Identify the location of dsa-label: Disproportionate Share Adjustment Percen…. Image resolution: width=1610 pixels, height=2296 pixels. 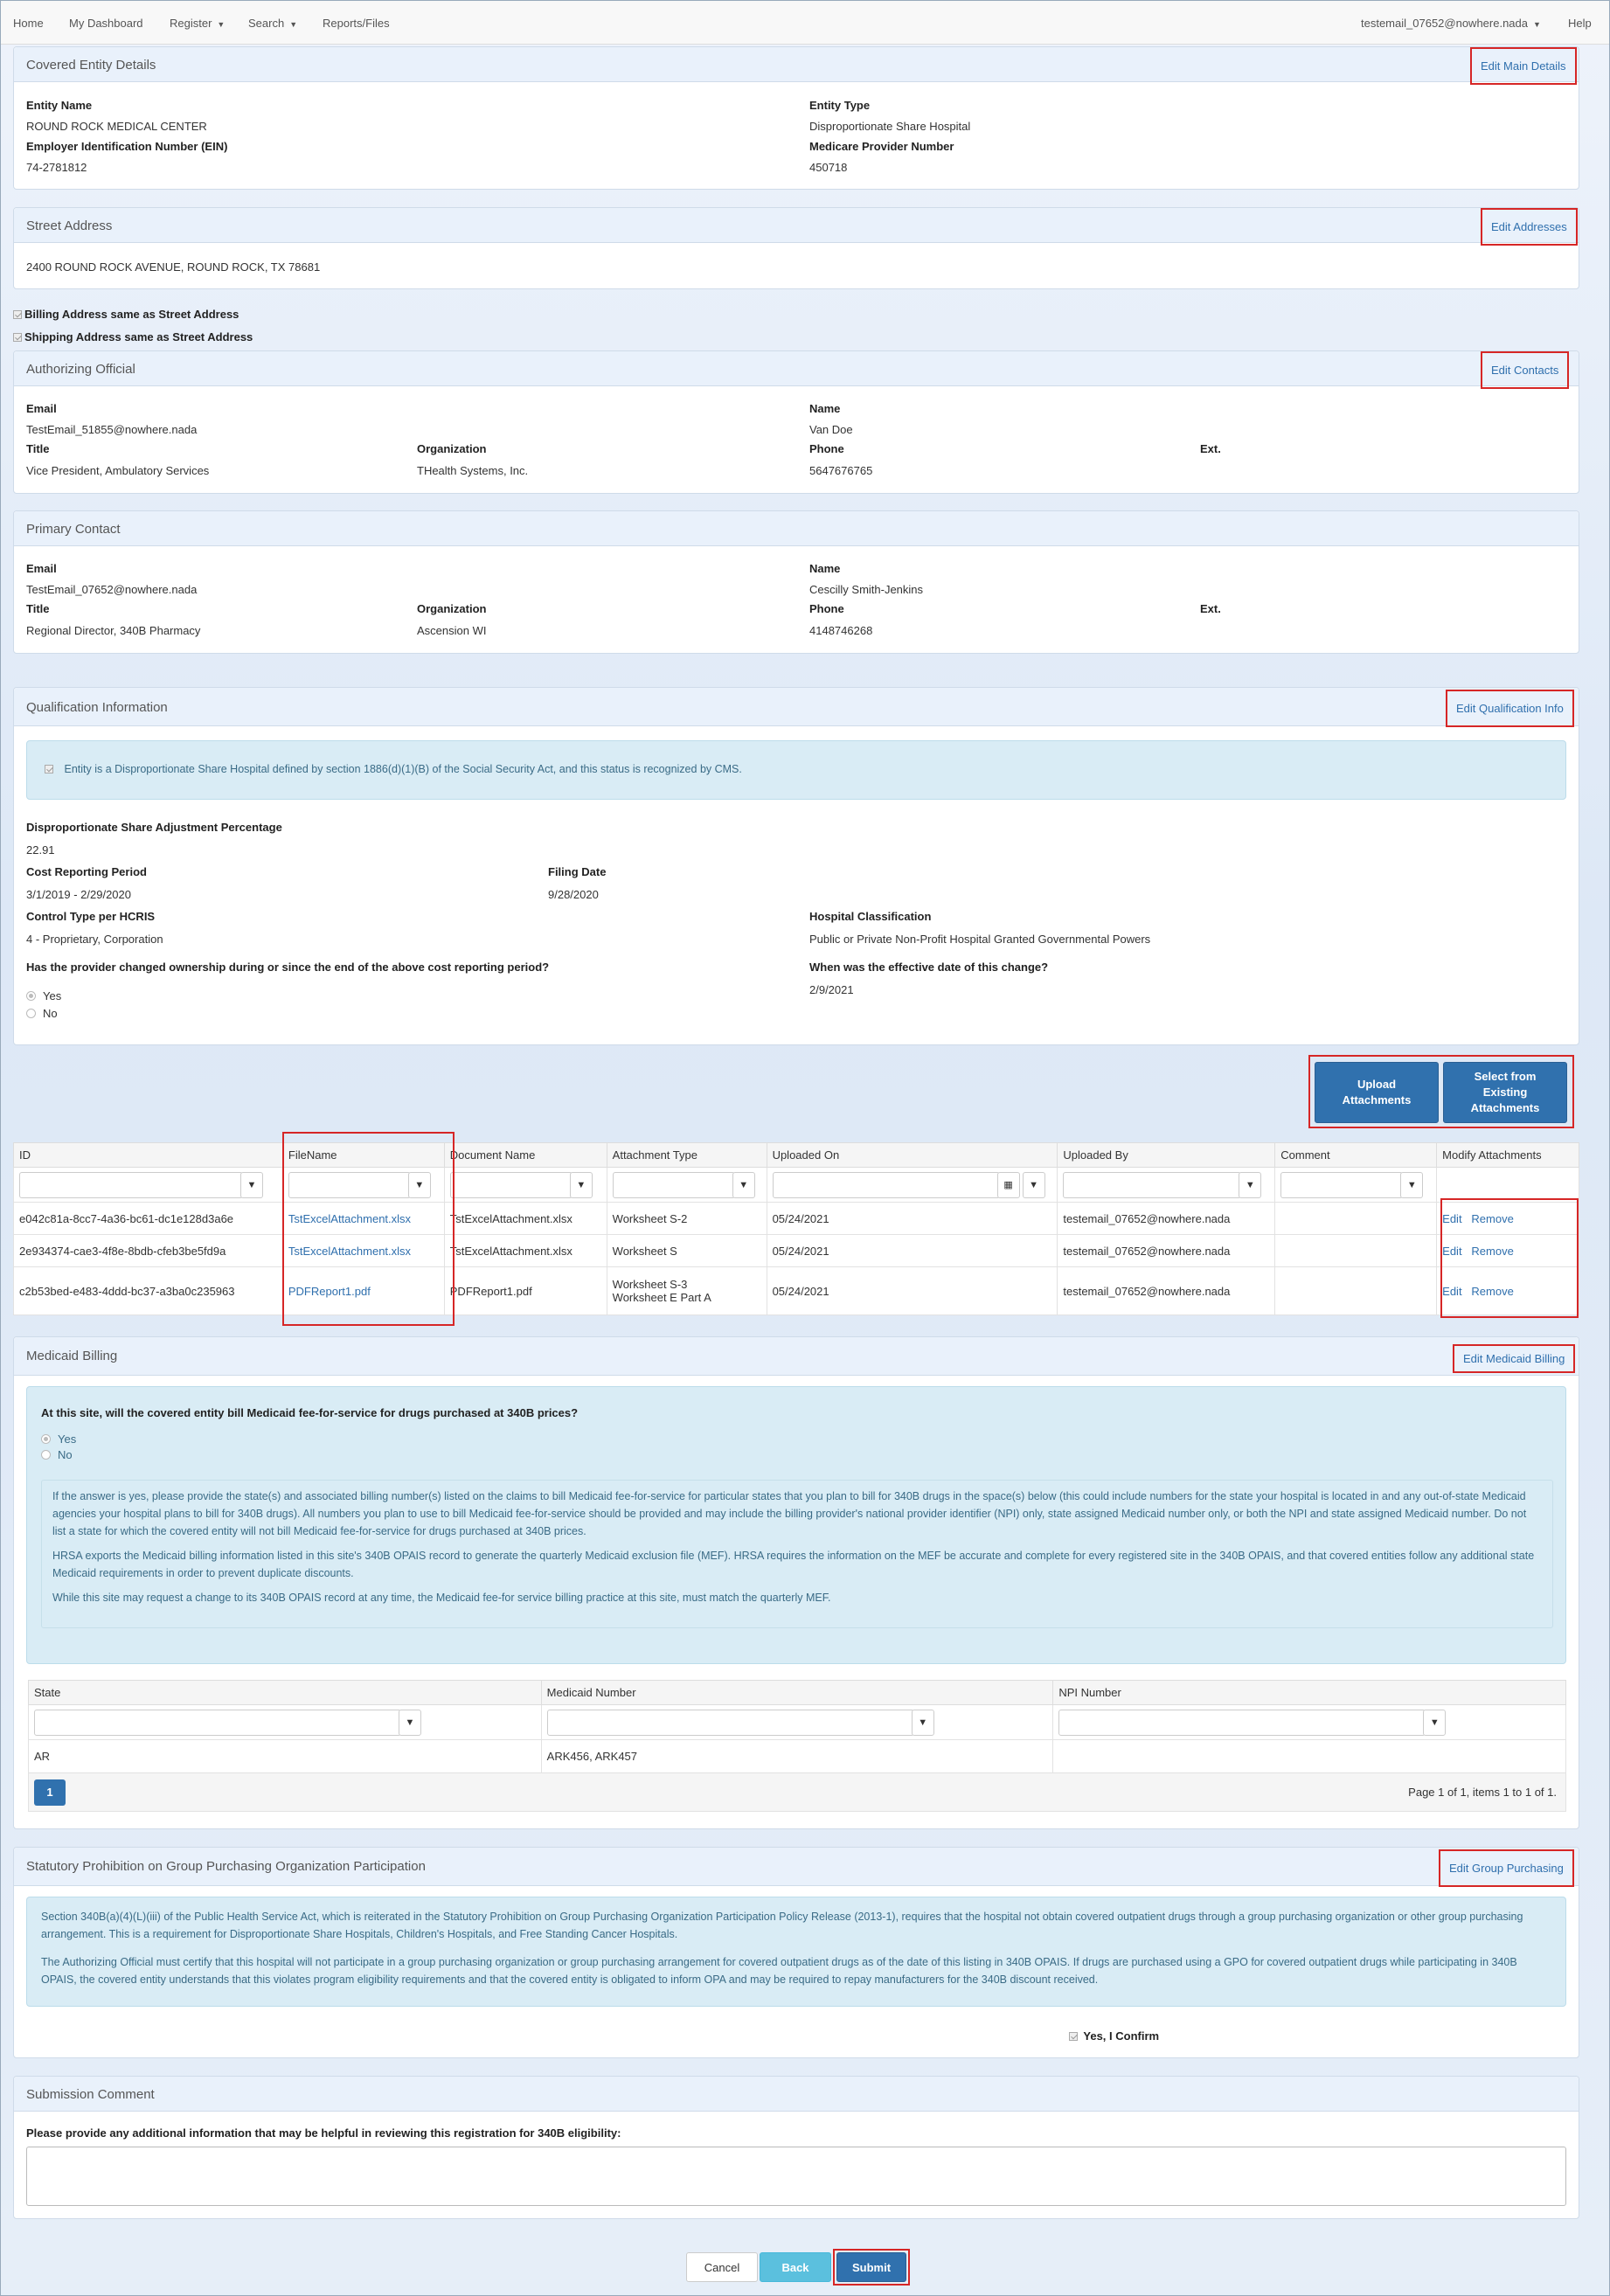
(154, 827).